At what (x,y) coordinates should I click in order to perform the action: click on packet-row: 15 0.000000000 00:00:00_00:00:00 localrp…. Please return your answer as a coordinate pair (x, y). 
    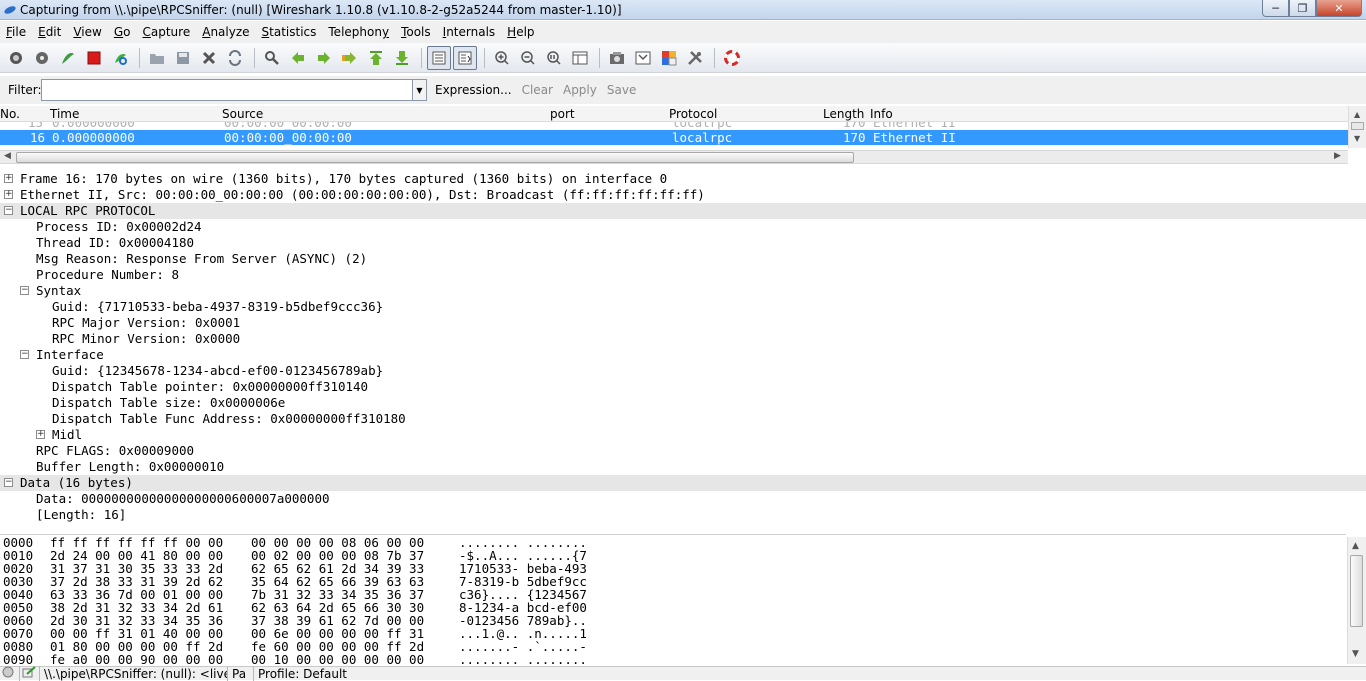
    Looking at the image, I should click on (675, 126).